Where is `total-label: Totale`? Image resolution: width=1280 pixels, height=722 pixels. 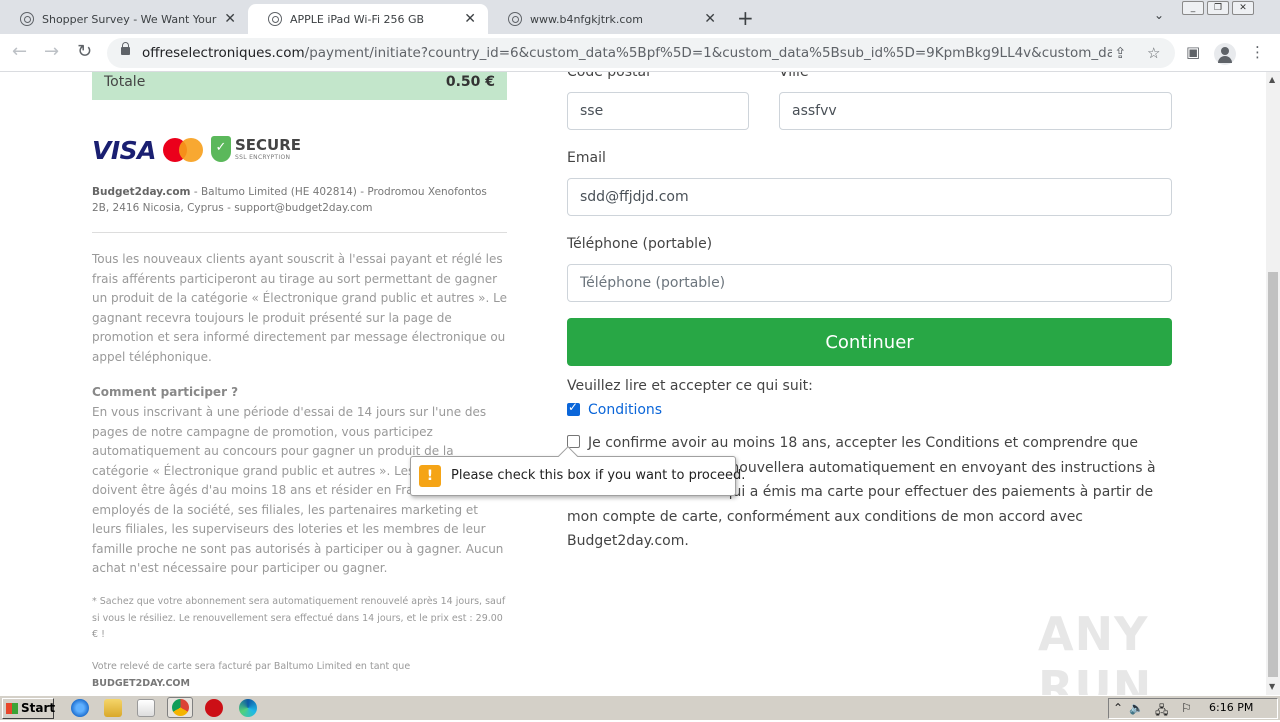
total-label: Totale is located at coordinates (125, 82).